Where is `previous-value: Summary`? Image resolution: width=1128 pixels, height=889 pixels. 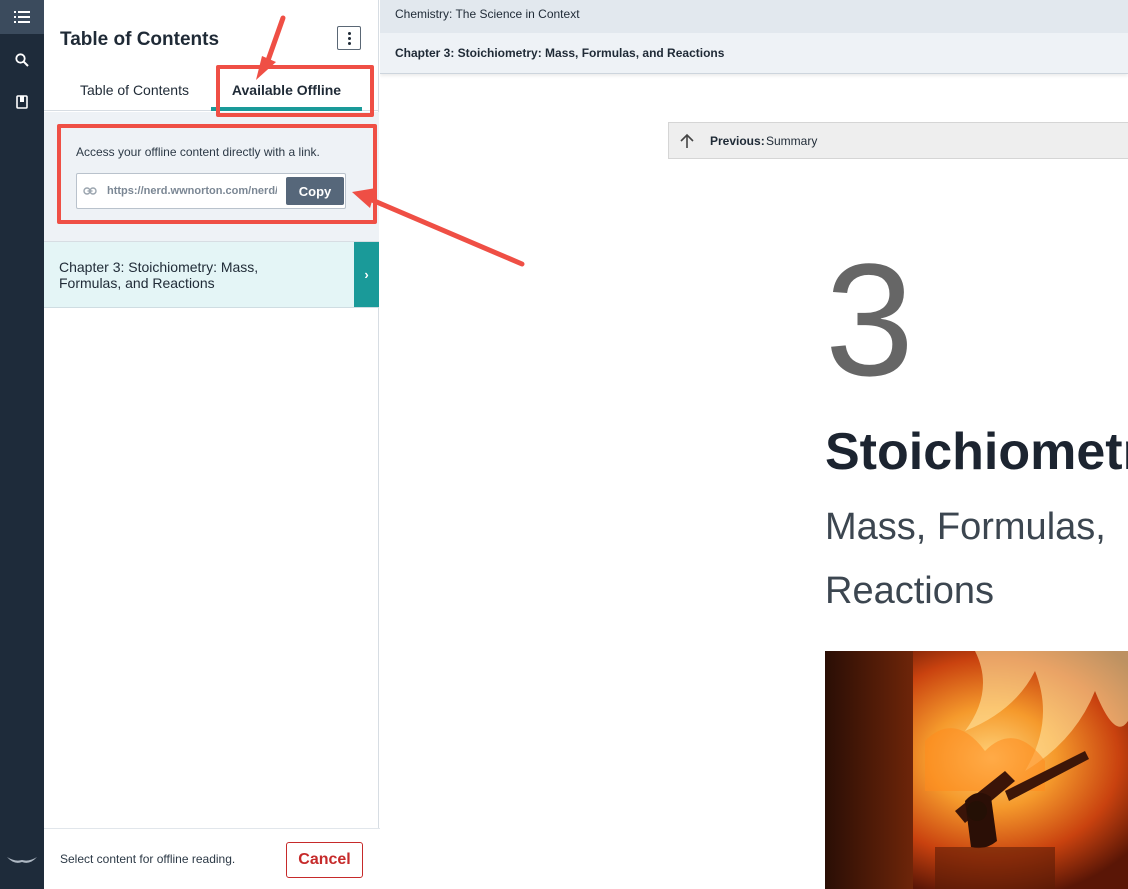
previous-value: Summary is located at coordinates (792, 141).